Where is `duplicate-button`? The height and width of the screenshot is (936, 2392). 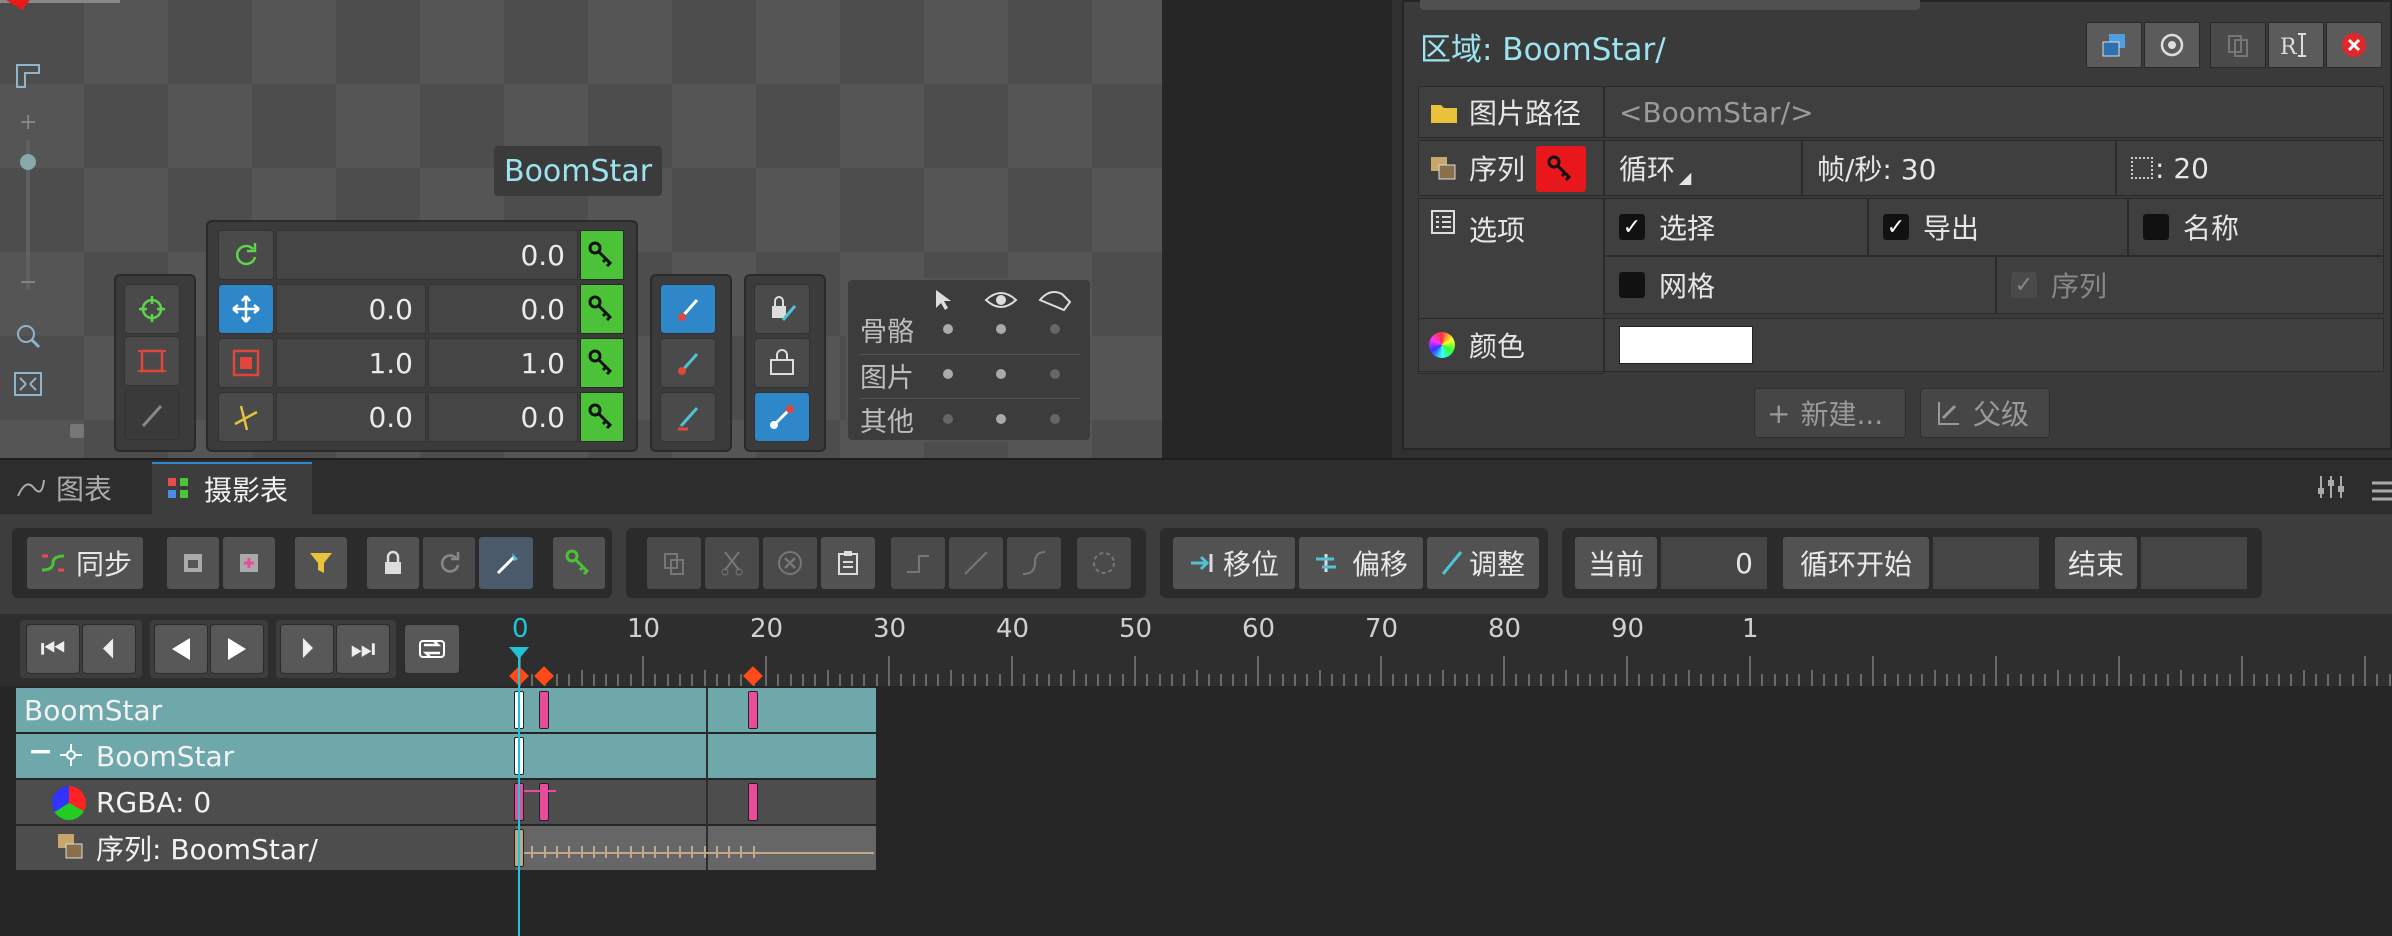 duplicate-button is located at coordinates (2114, 45).